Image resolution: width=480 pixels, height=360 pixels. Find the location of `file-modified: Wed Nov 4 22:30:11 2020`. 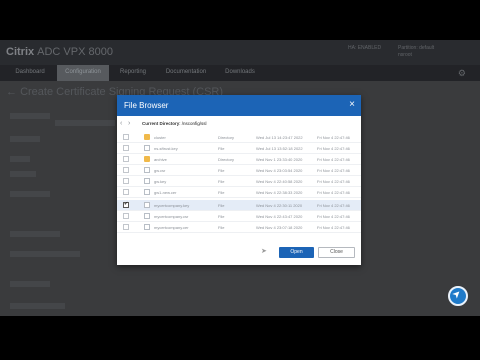

file-modified: Wed Nov 4 22:30:11 2020 is located at coordinates (279, 205).